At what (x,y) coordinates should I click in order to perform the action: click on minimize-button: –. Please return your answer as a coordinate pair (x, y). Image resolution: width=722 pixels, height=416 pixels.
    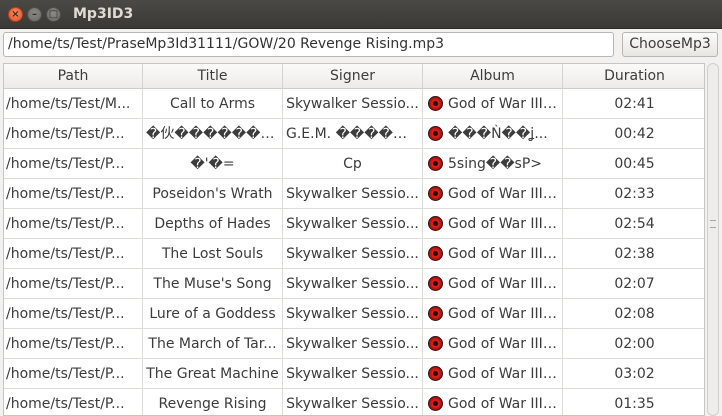
    Looking at the image, I should click on (34, 14).